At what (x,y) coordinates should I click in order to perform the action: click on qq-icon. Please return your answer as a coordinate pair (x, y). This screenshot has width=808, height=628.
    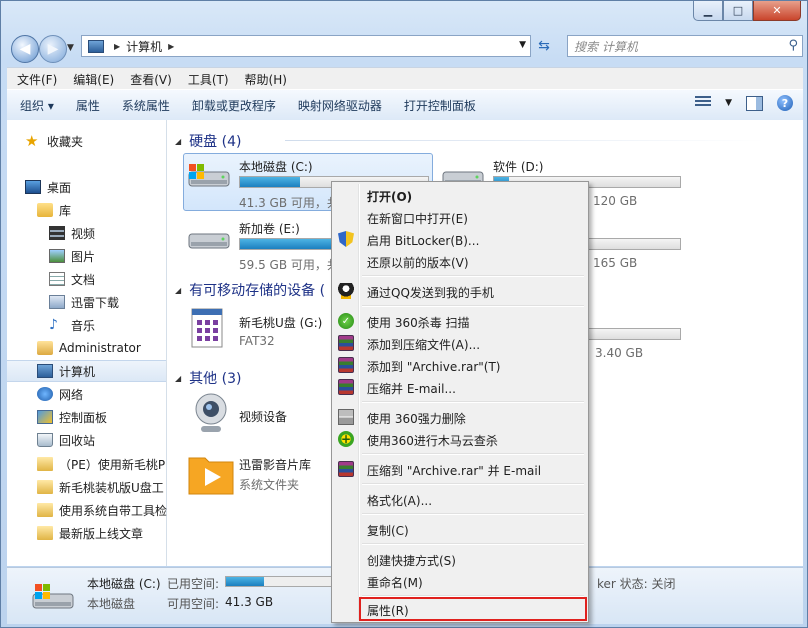
    Looking at the image, I should click on (346, 291).